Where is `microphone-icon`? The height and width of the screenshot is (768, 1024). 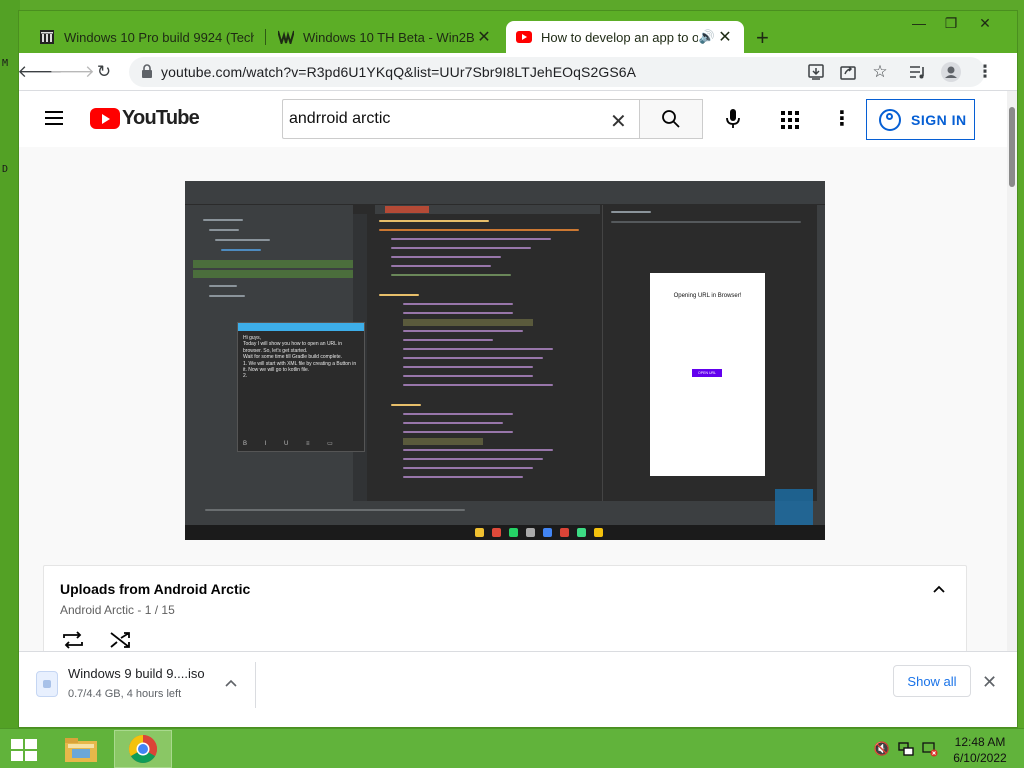 microphone-icon is located at coordinates (733, 118).